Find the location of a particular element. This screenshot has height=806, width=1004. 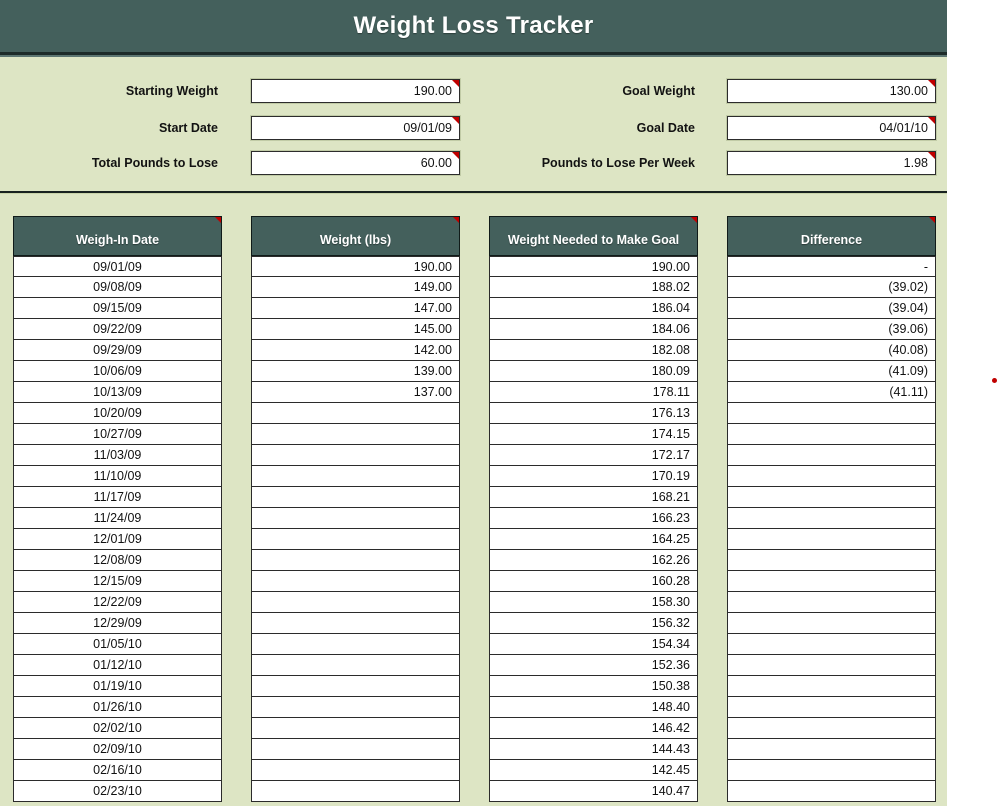

table-cell: 10/27/09 is located at coordinates (117, 434).